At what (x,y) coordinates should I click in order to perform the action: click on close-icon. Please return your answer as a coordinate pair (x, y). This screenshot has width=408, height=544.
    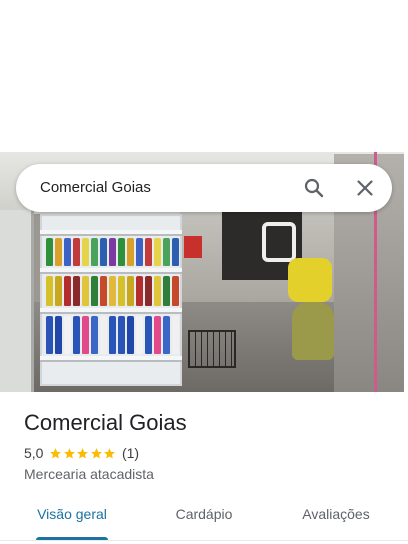
    Looking at the image, I should click on (365, 188).